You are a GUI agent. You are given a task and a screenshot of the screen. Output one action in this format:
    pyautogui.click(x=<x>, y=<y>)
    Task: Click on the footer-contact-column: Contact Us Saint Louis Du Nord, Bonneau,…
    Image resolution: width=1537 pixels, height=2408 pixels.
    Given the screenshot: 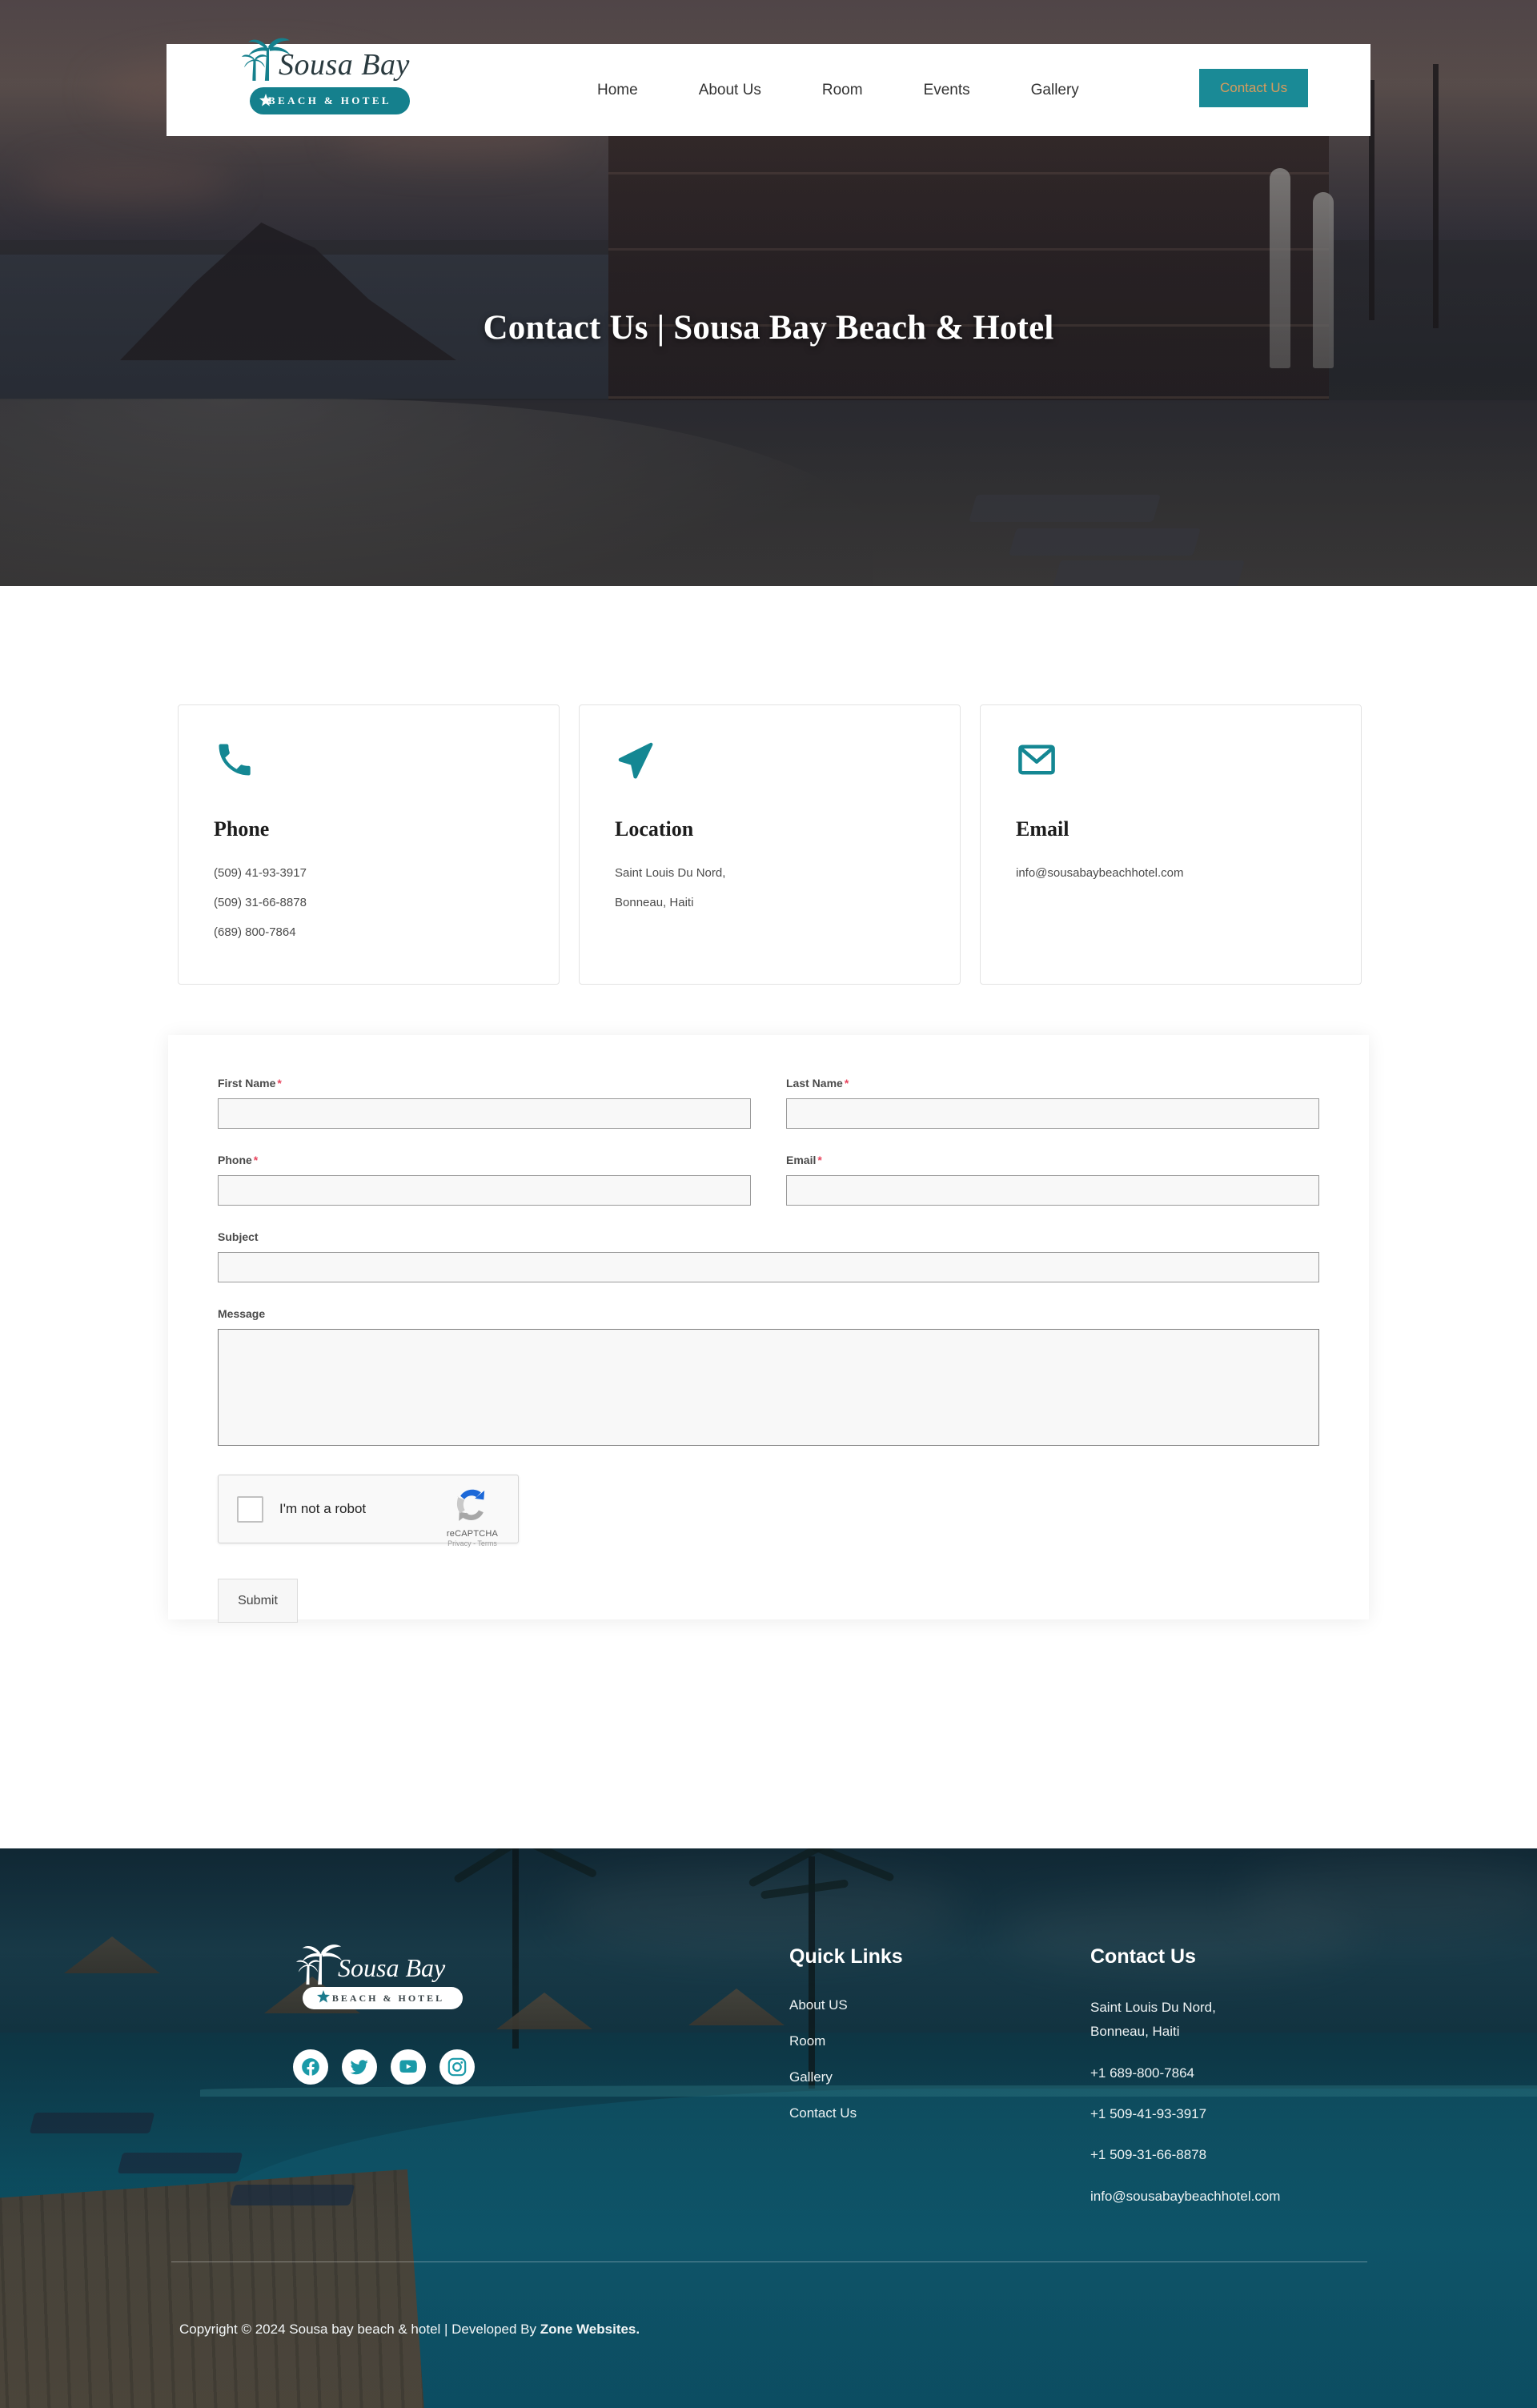 What is the action you would take?
    pyautogui.click(x=1185, y=2086)
    